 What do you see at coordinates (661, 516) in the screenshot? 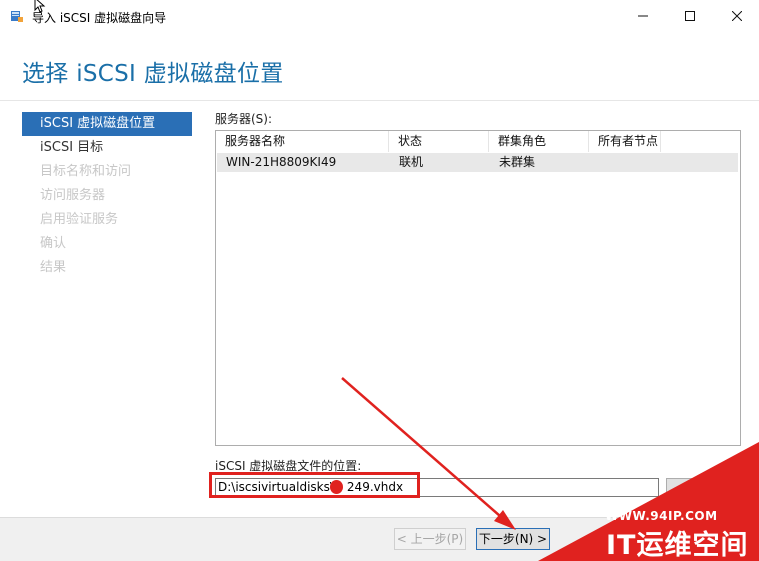
I see `watermark-url: WWW.94IP.COM` at bounding box center [661, 516].